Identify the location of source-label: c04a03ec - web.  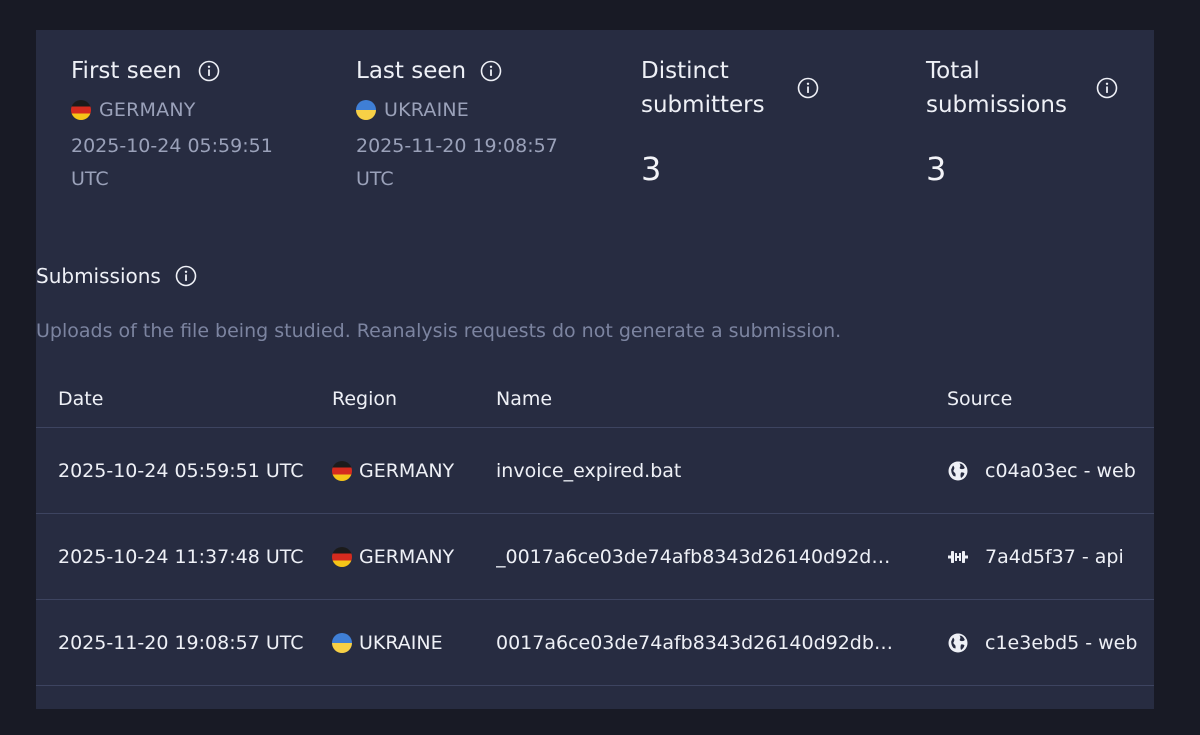
(1060, 471).